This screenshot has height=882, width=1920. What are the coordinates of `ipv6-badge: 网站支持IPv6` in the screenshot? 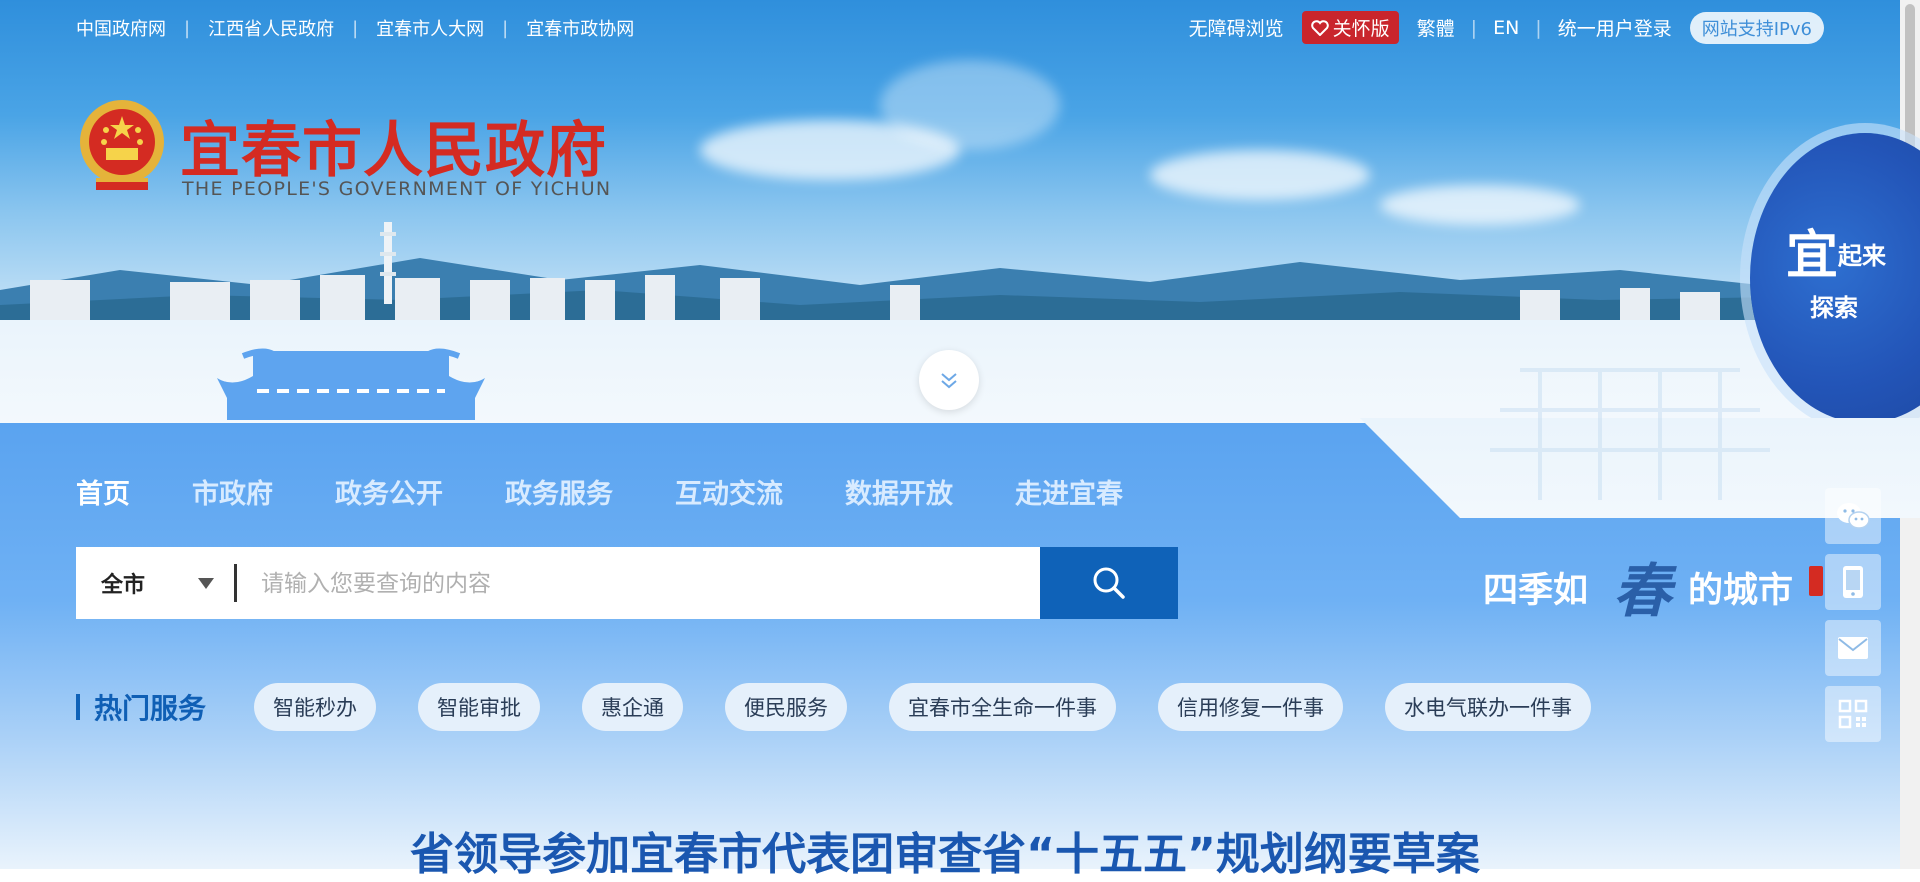 It's located at (1756, 27).